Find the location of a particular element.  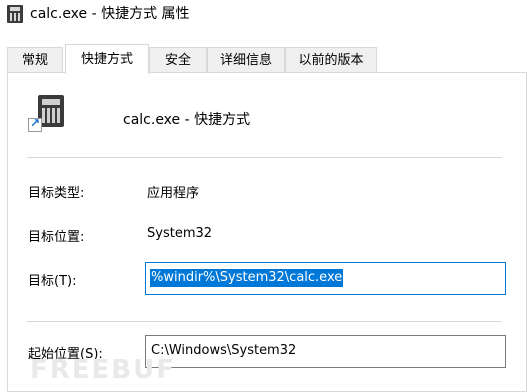

target-input-value: %windir%\System32\calc.exe is located at coordinates (247, 278).